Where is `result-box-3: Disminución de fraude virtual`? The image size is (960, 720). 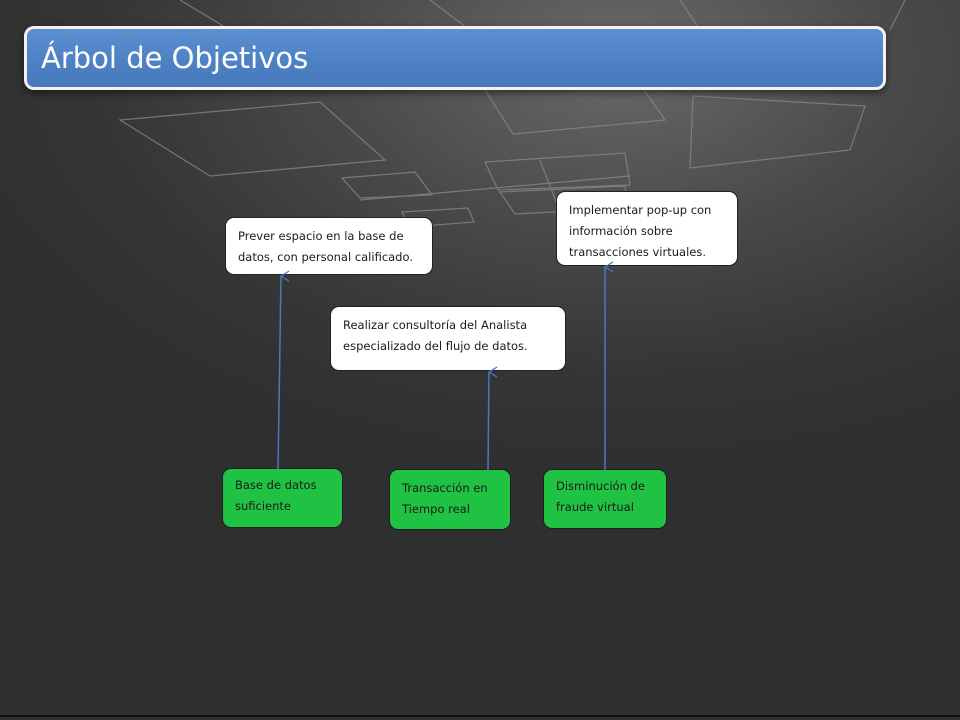 result-box-3: Disminución de fraude virtual is located at coordinates (605, 499).